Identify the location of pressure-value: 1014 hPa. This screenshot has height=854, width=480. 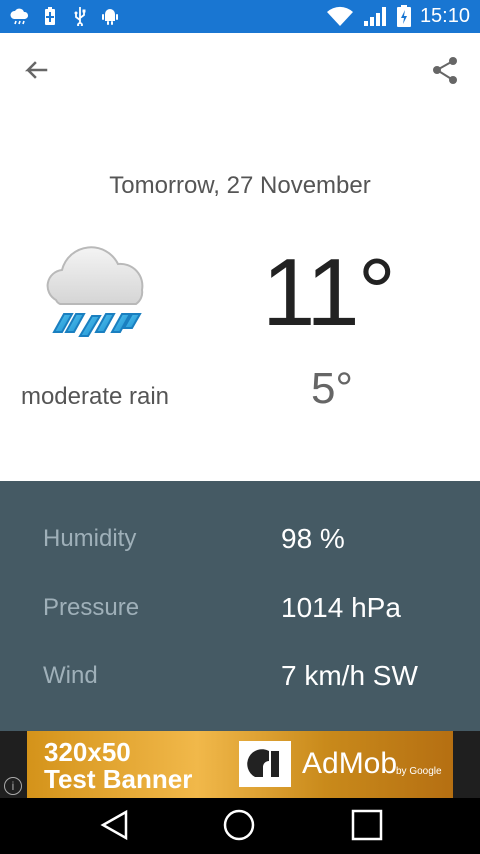
(341, 607).